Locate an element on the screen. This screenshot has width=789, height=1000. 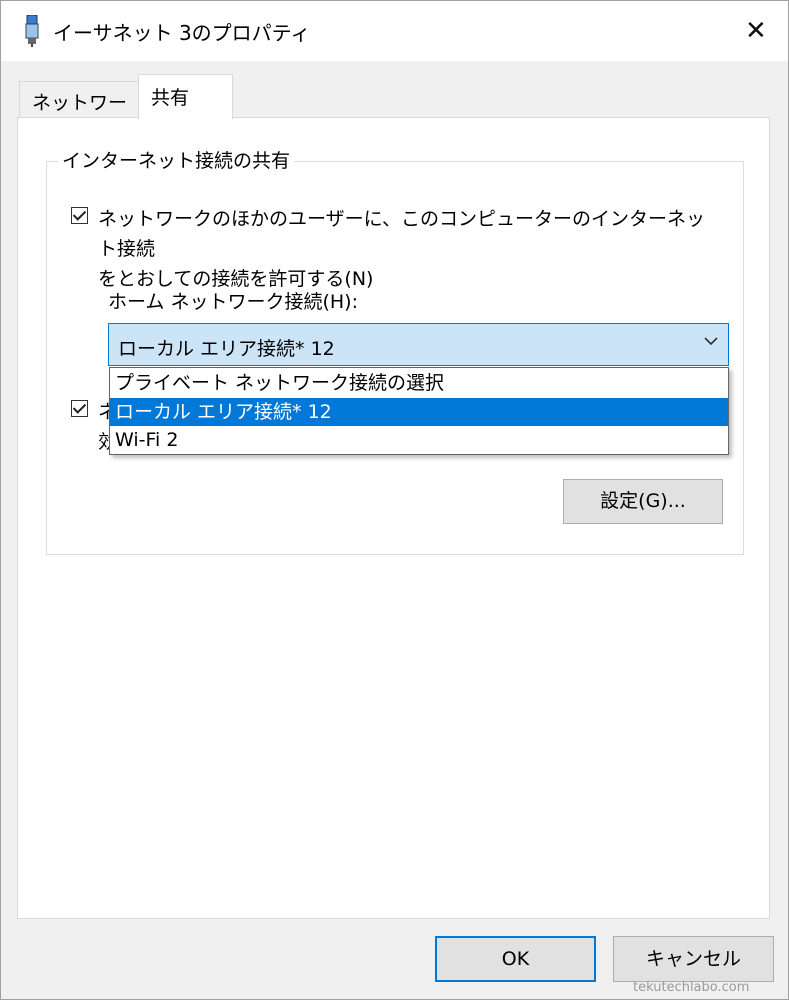
watermark: tekutechlabo.com is located at coordinates (691, 987).